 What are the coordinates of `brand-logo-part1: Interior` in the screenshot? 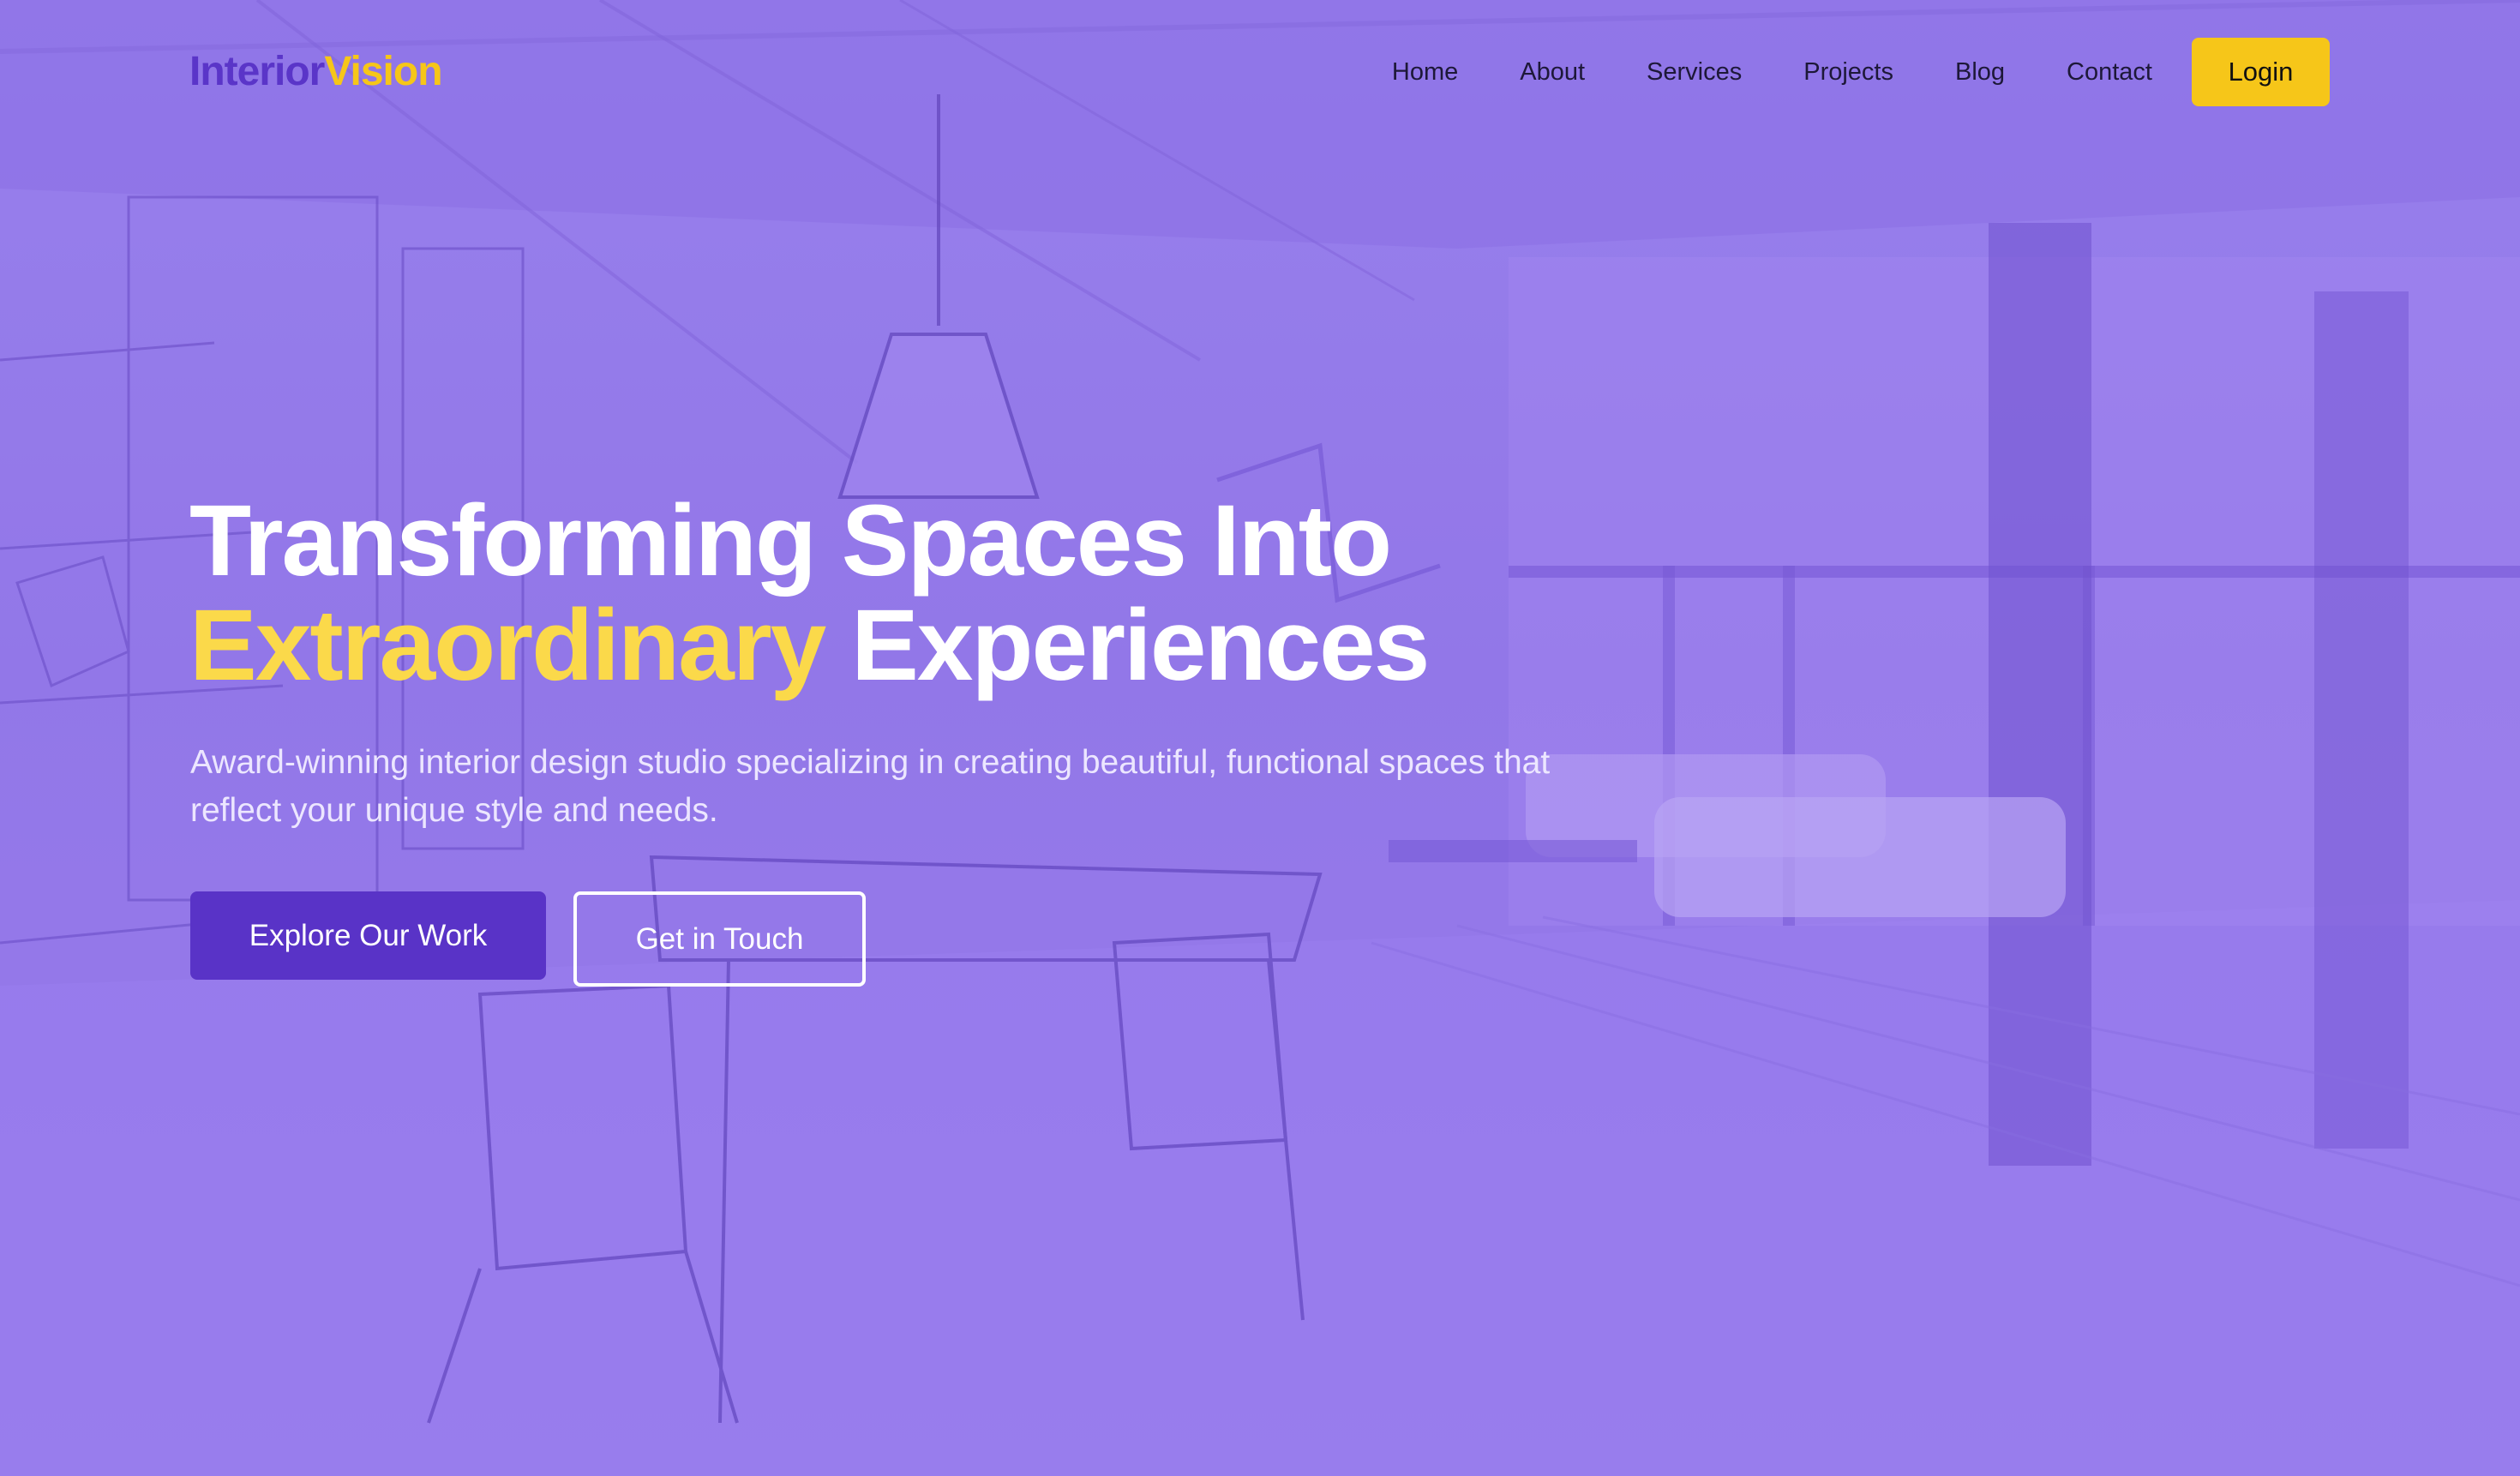 It's located at (257, 71).